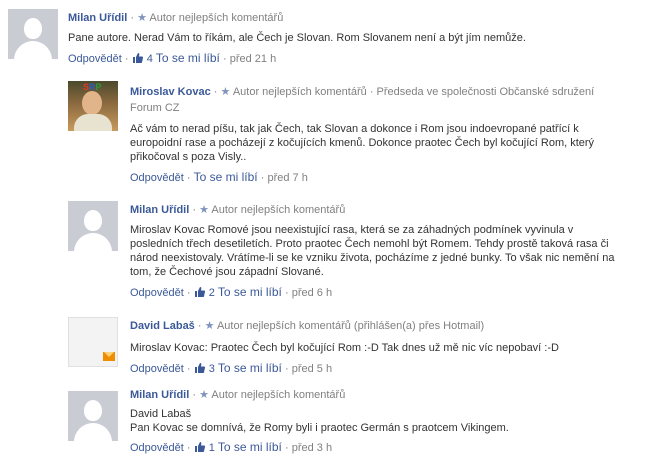 The height and width of the screenshot is (459, 654). I want to click on comment-actions: Odpovědět · 4 To se mi líbí · před 21 h, so click(358, 59).